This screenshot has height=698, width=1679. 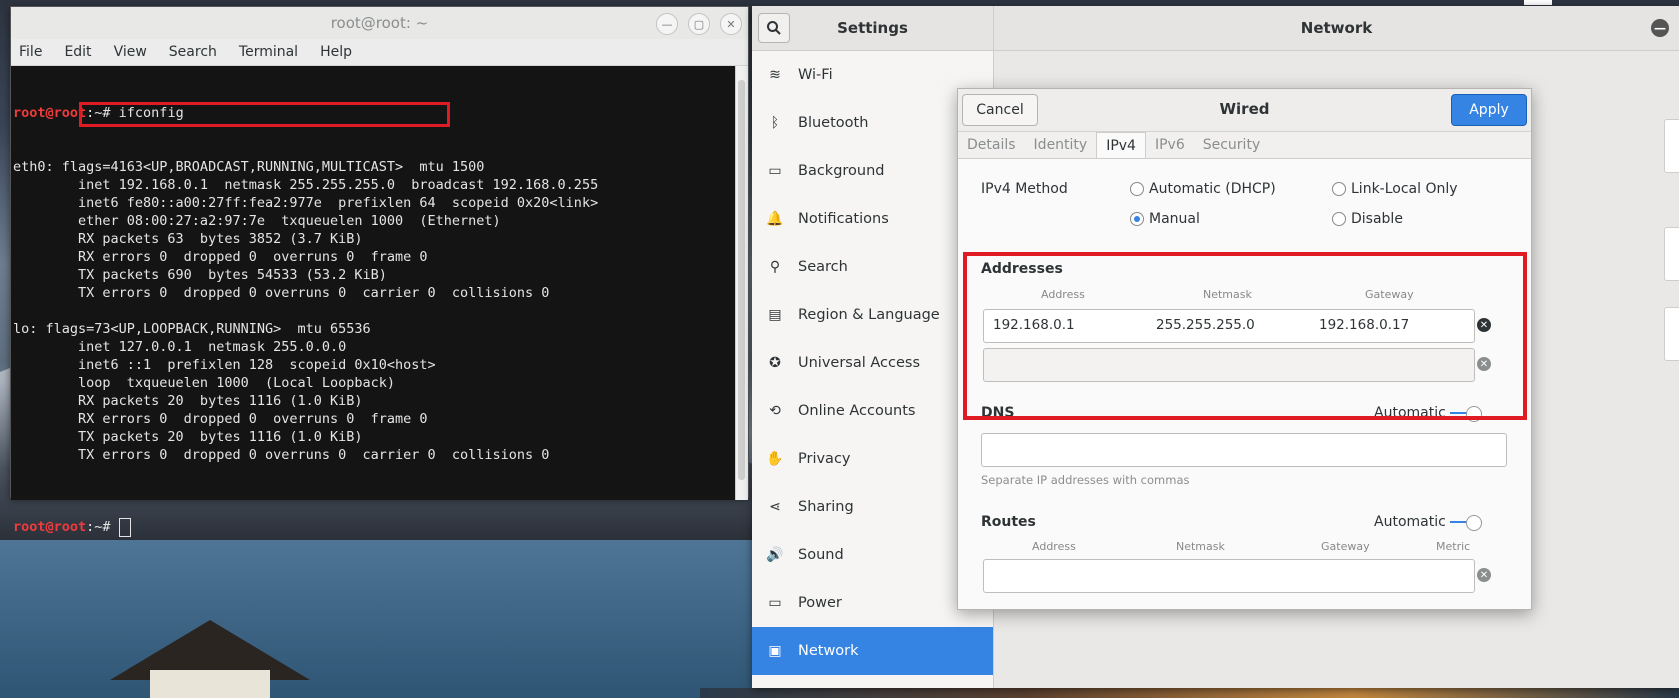 I want to click on sidebar-item-label: Background, so click(x=841, y=171).